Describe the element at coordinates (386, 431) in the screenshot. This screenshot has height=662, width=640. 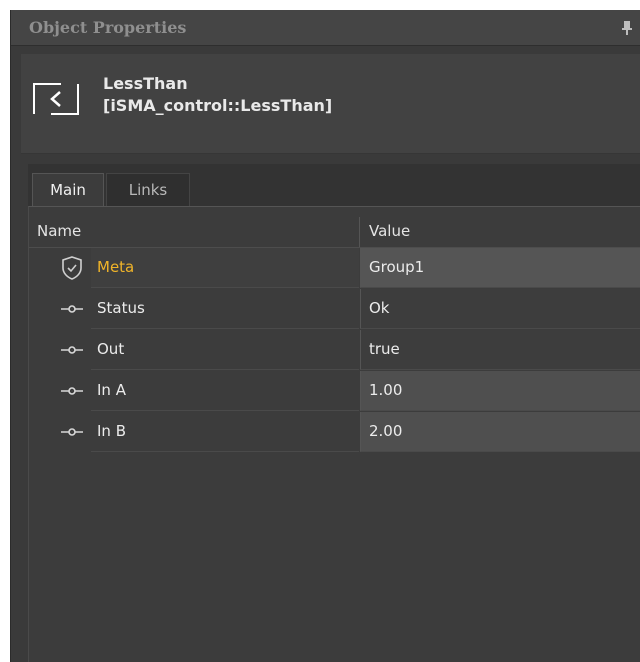
I see `property-value: 2.00` at that location.